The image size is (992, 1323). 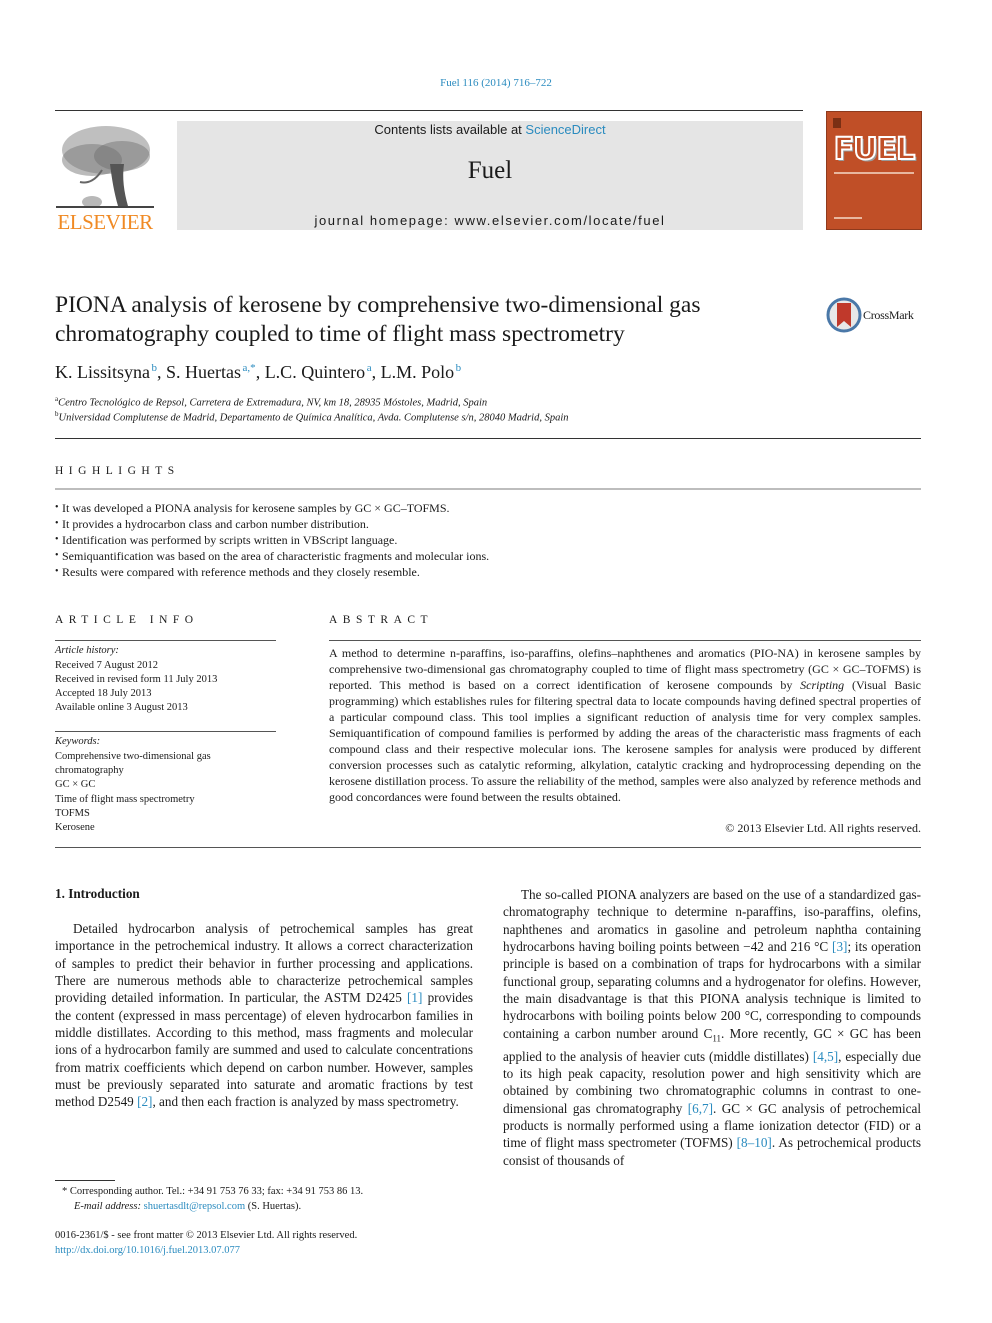 I want to click on history-entry: Accepted 18 July 2013, so click(x=103, y=693).